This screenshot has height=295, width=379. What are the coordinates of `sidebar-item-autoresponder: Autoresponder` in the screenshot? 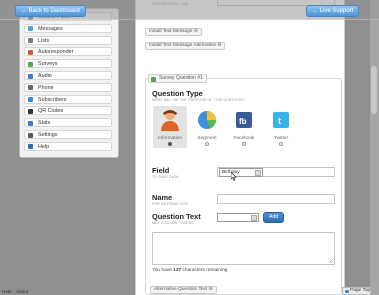 It's located at (68, 52).